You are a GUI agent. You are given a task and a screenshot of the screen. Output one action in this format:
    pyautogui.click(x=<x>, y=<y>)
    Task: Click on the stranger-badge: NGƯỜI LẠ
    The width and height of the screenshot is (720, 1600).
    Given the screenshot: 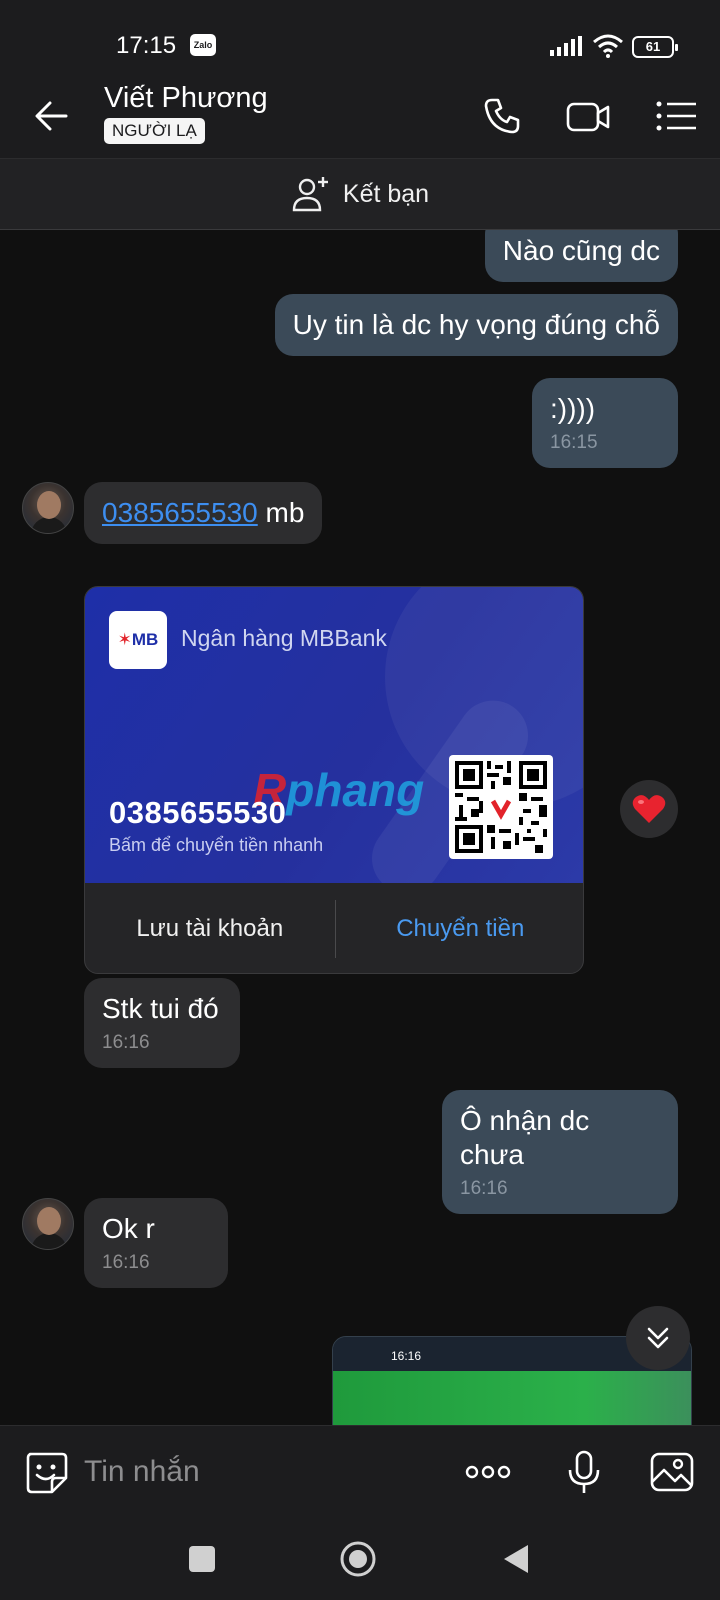 What is the action you would take?
    pyautogui.click(x=154, y=131)
    